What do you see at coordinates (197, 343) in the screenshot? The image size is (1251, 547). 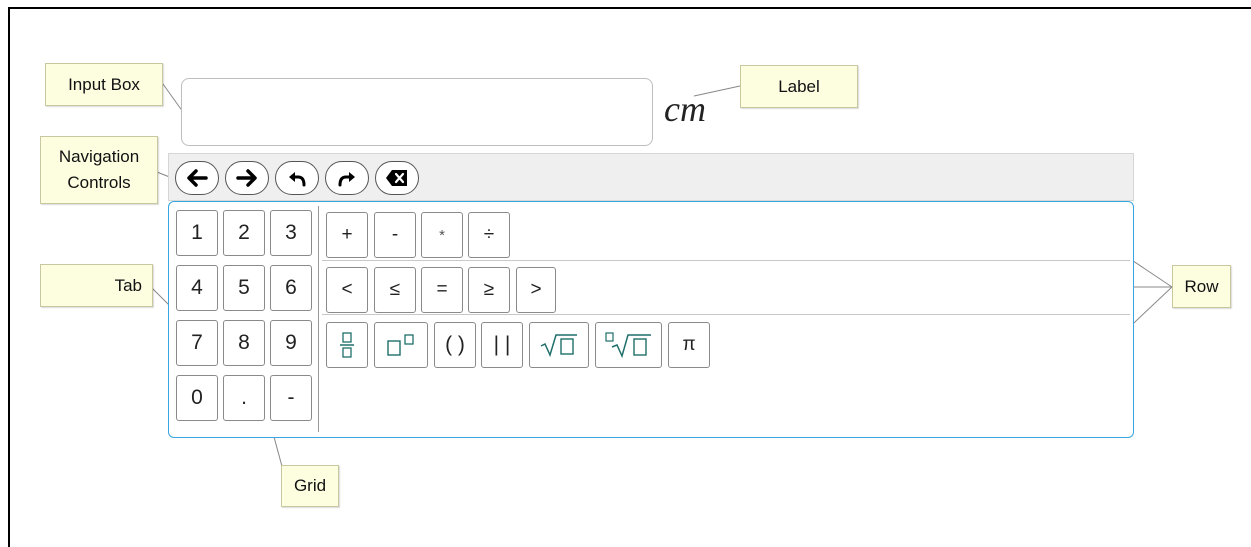 I see `key-7: 7` at bounding box center [197, 343].